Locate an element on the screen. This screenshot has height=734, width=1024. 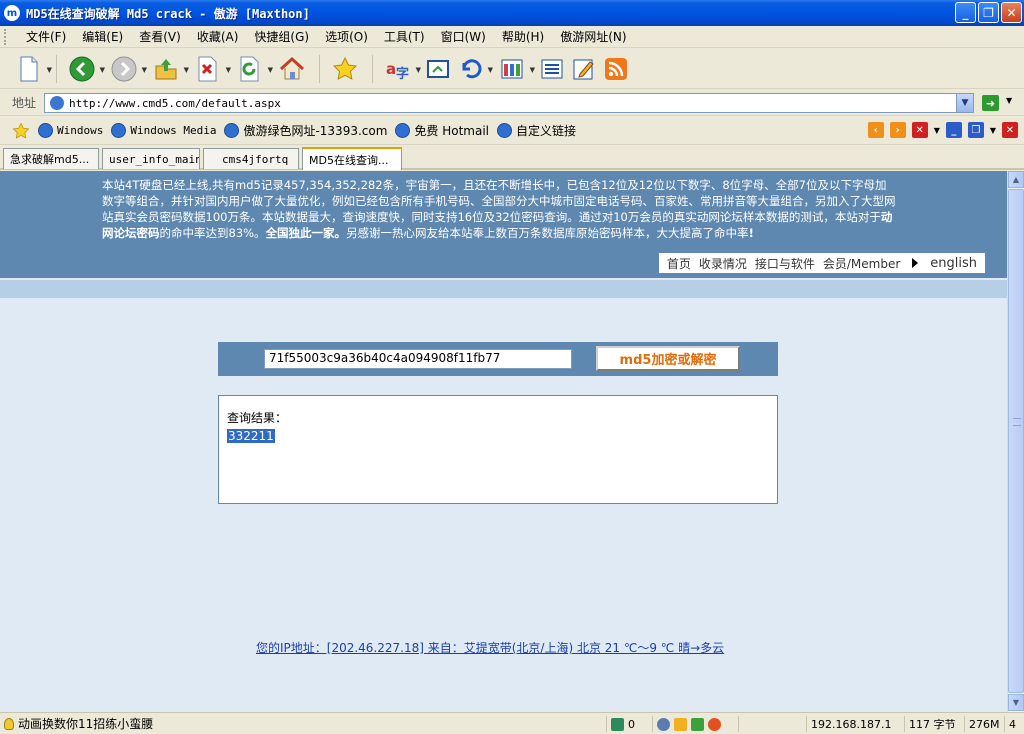
stop-button: ▼ is located at coordinates (212, 69).